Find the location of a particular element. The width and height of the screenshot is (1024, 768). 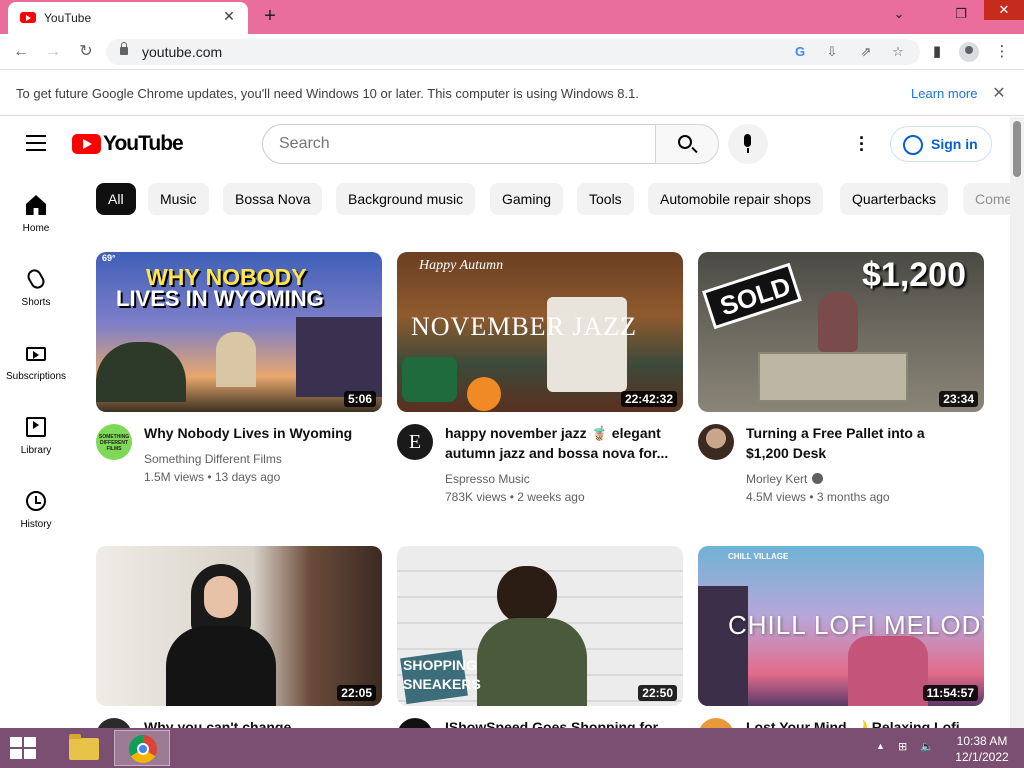

install-app-icon: ⇩ is located at coordinates (832, 52).